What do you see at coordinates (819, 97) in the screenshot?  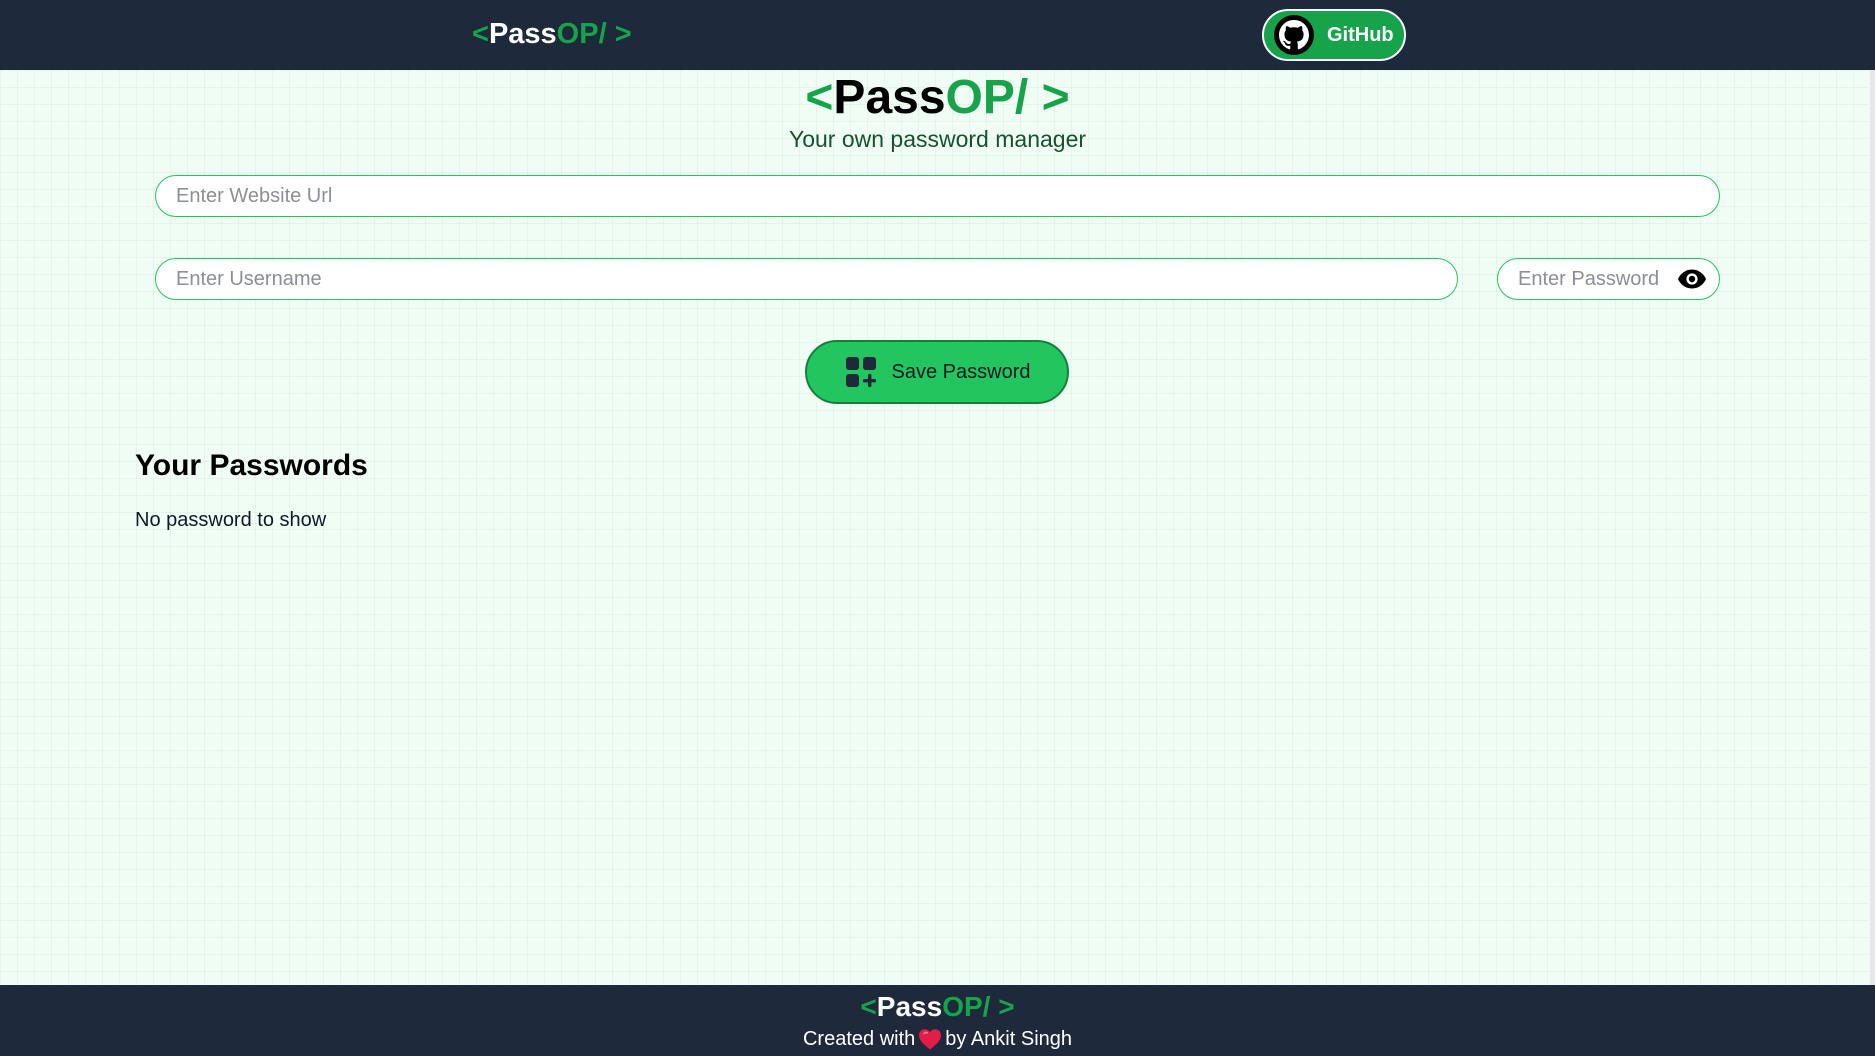 I see `title-open-bracket: <` at bounding box center [819, 97].